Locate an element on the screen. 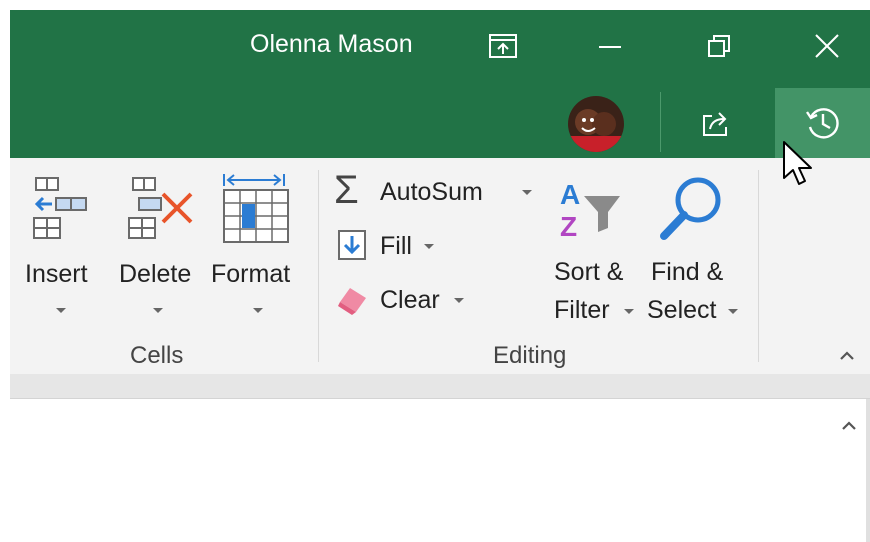 The width and height of the screenshot is (870, 542). sort-filter-label-line2: Filter is located at coordinates (582, 310).